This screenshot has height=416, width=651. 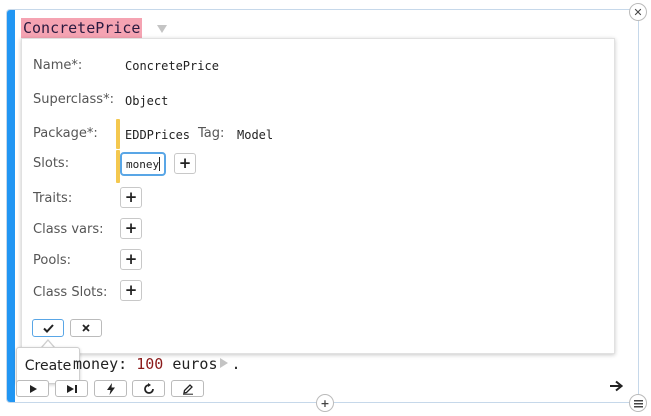 I want to click on play-icon, so click(x=33, y=388).